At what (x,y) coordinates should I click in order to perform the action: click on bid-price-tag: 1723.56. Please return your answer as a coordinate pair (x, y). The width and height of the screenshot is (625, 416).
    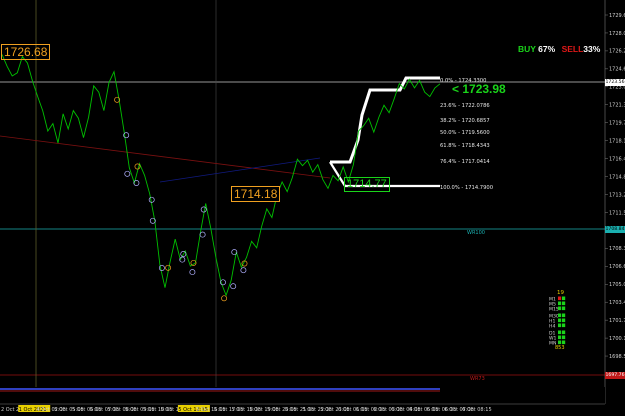
    Looking at the image, I should click on (615, 82).